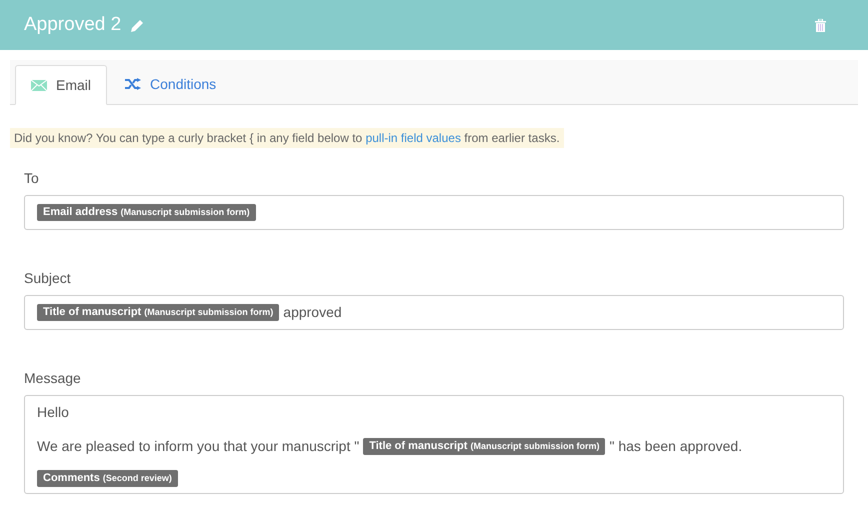 This screenshot has height=515, width=868. I want to click on tab: Conditions, so click(170, 84).